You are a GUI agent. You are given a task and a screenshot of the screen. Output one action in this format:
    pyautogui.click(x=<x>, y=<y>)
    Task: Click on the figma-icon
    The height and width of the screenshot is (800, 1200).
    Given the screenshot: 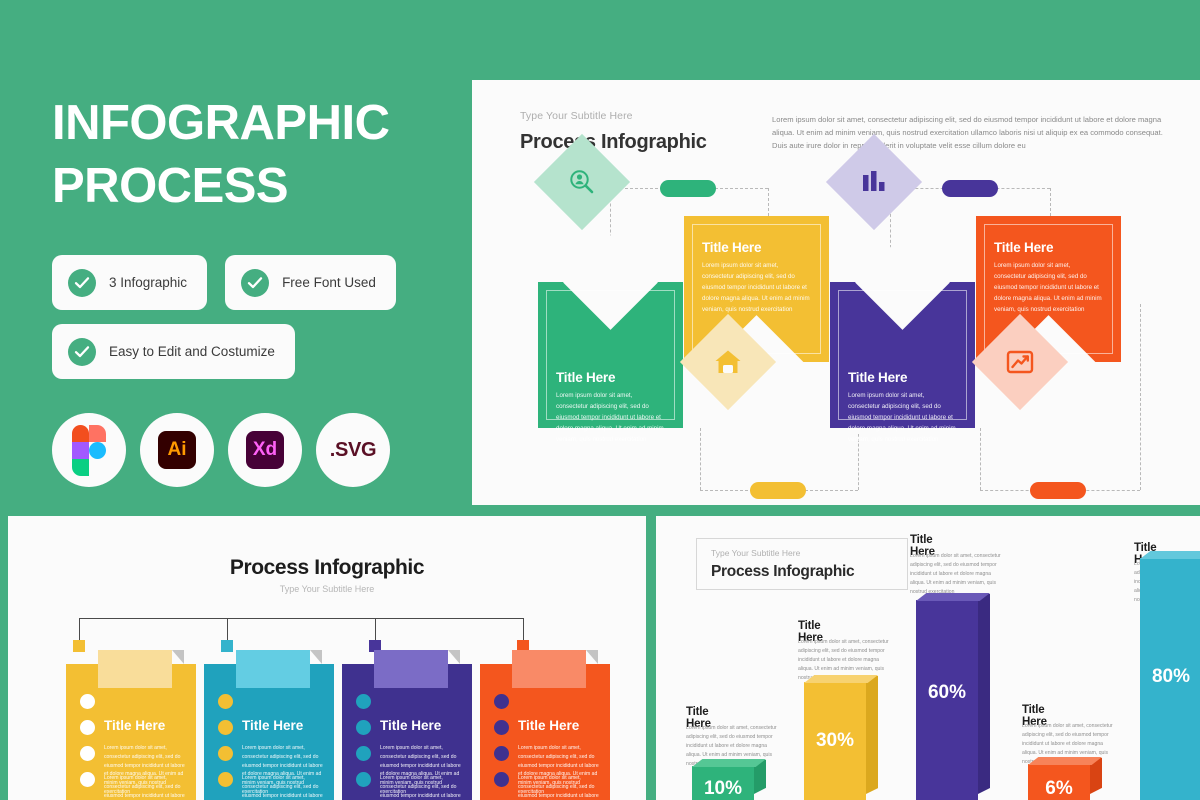 What is the action you would take?
    pyautogui.click(x=89, y=450)
    